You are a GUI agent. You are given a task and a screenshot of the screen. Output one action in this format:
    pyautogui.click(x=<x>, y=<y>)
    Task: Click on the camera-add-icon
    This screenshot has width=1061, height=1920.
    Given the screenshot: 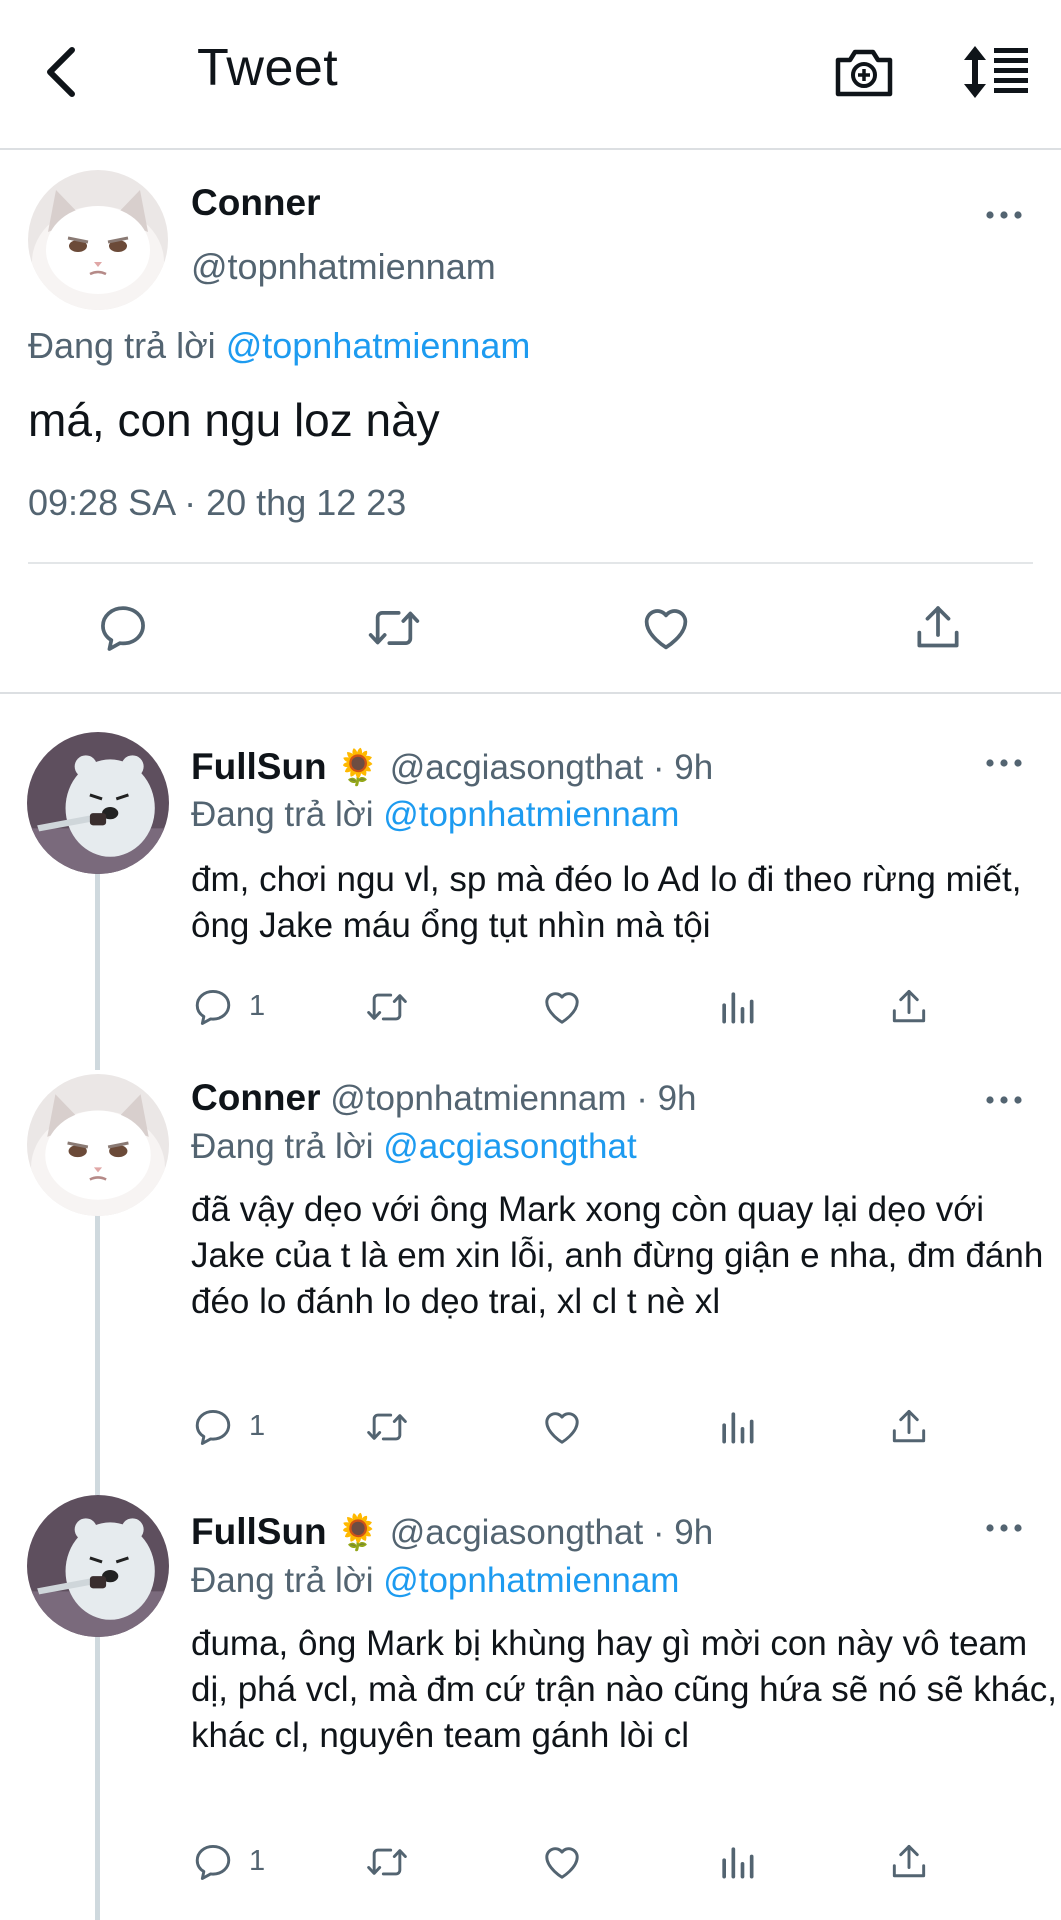 What is the action you would take?
    pyautogui.click(x=864, y=72)
    